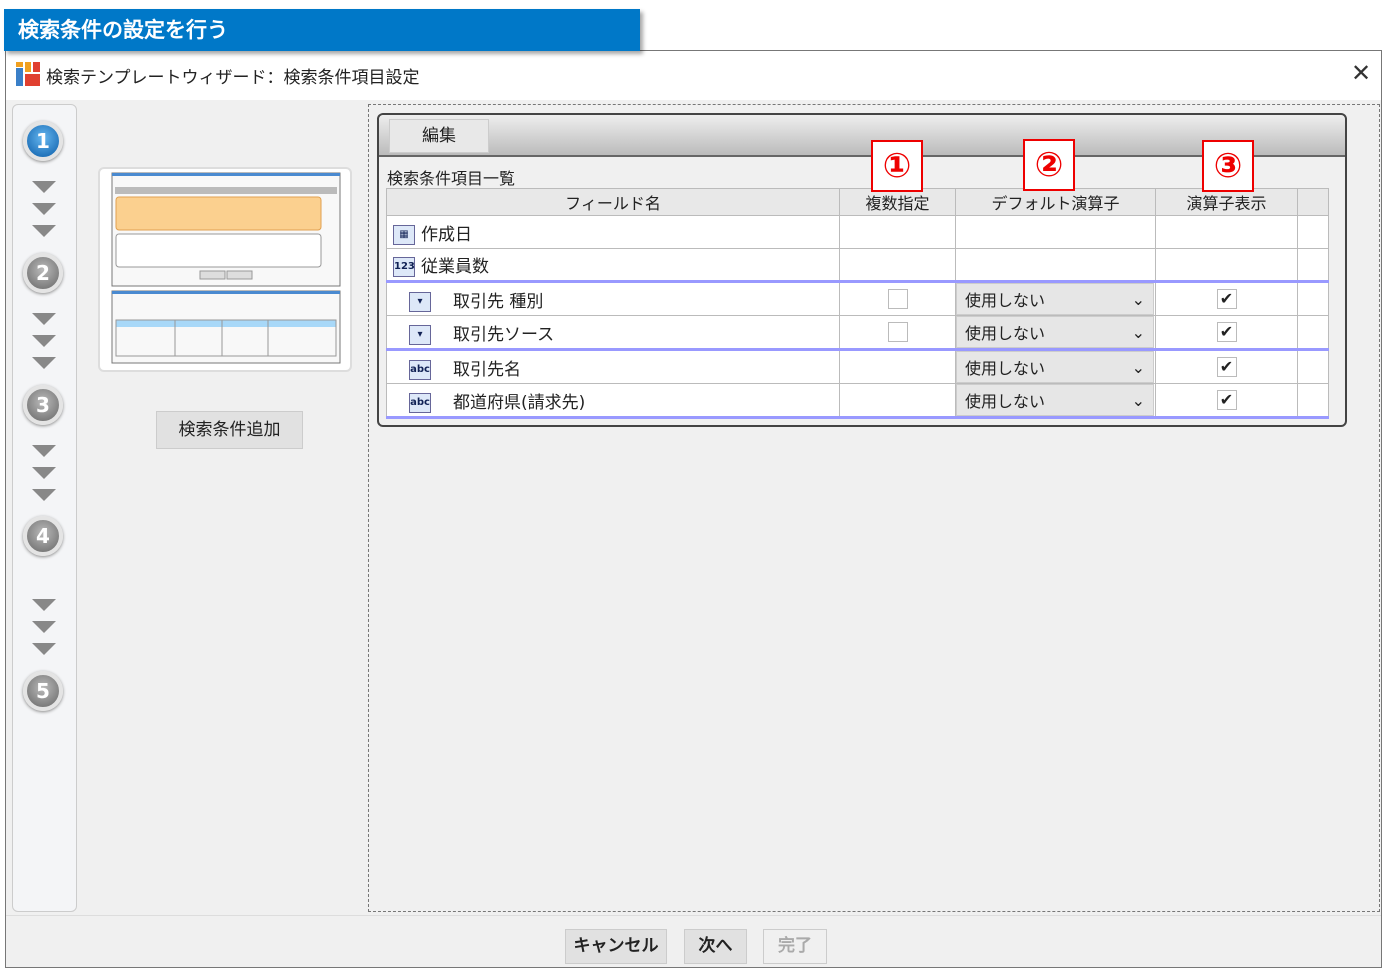 The image size is (1382, 969). I want to click on close-icon: ✕, so click(1361, 73).